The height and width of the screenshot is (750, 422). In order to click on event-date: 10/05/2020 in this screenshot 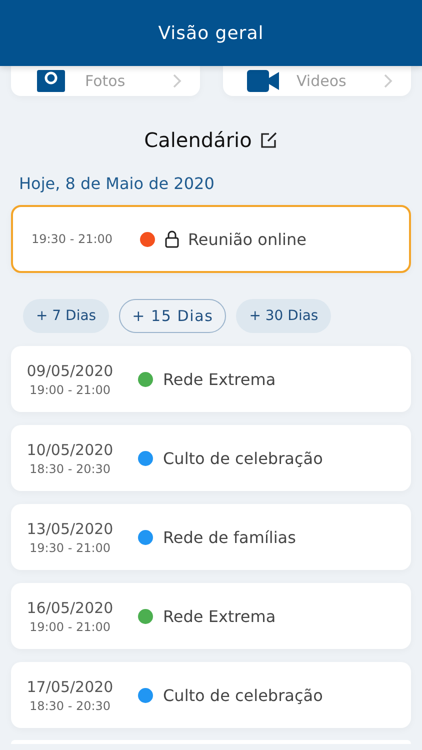, I will do `click(70, 449)`.